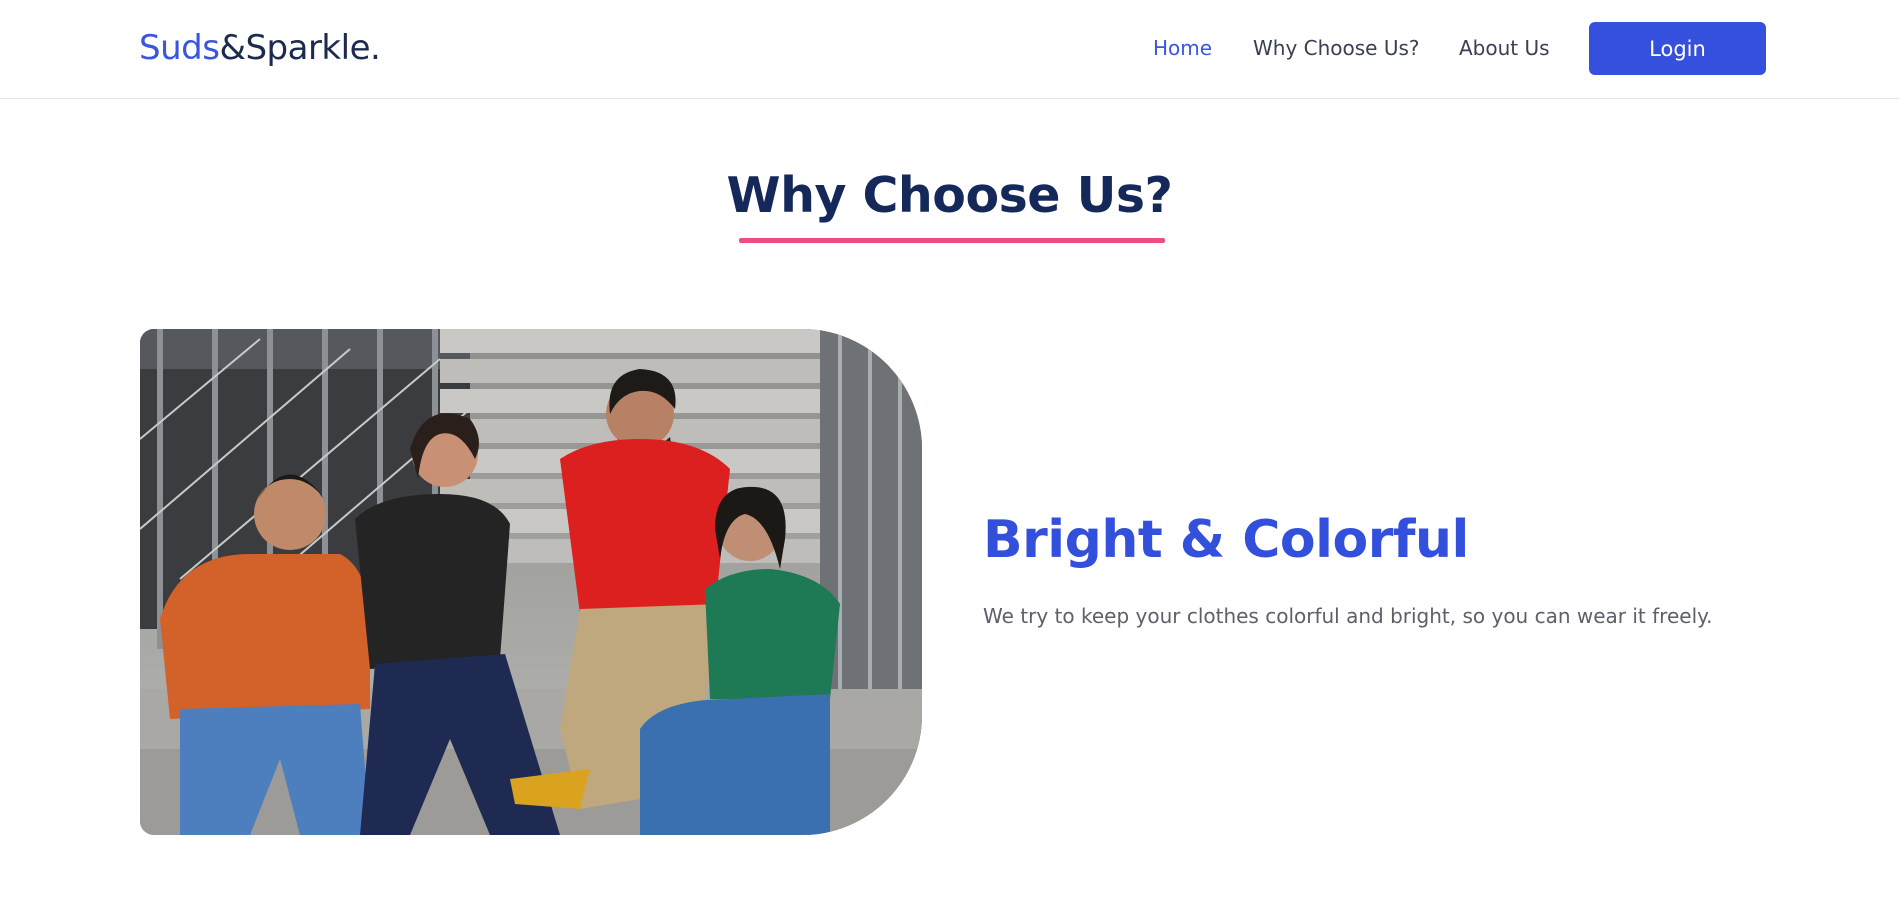 The image size is (1899, 920). Describe the element at coordinates (1504, 48) in the screenshot. I see `nav-link-about-us: About Us` at that location.